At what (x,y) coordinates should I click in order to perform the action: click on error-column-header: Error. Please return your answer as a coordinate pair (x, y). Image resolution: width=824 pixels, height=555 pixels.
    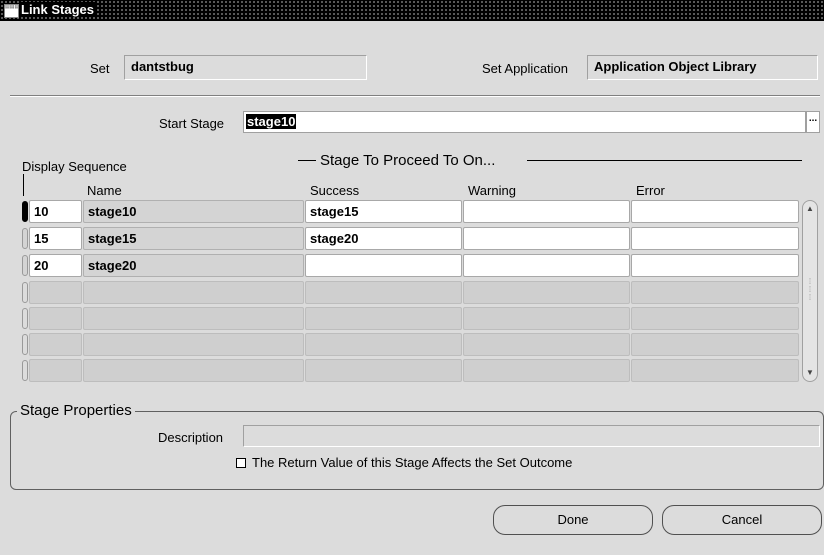
    Looking at the image, I should click on (650, 190).